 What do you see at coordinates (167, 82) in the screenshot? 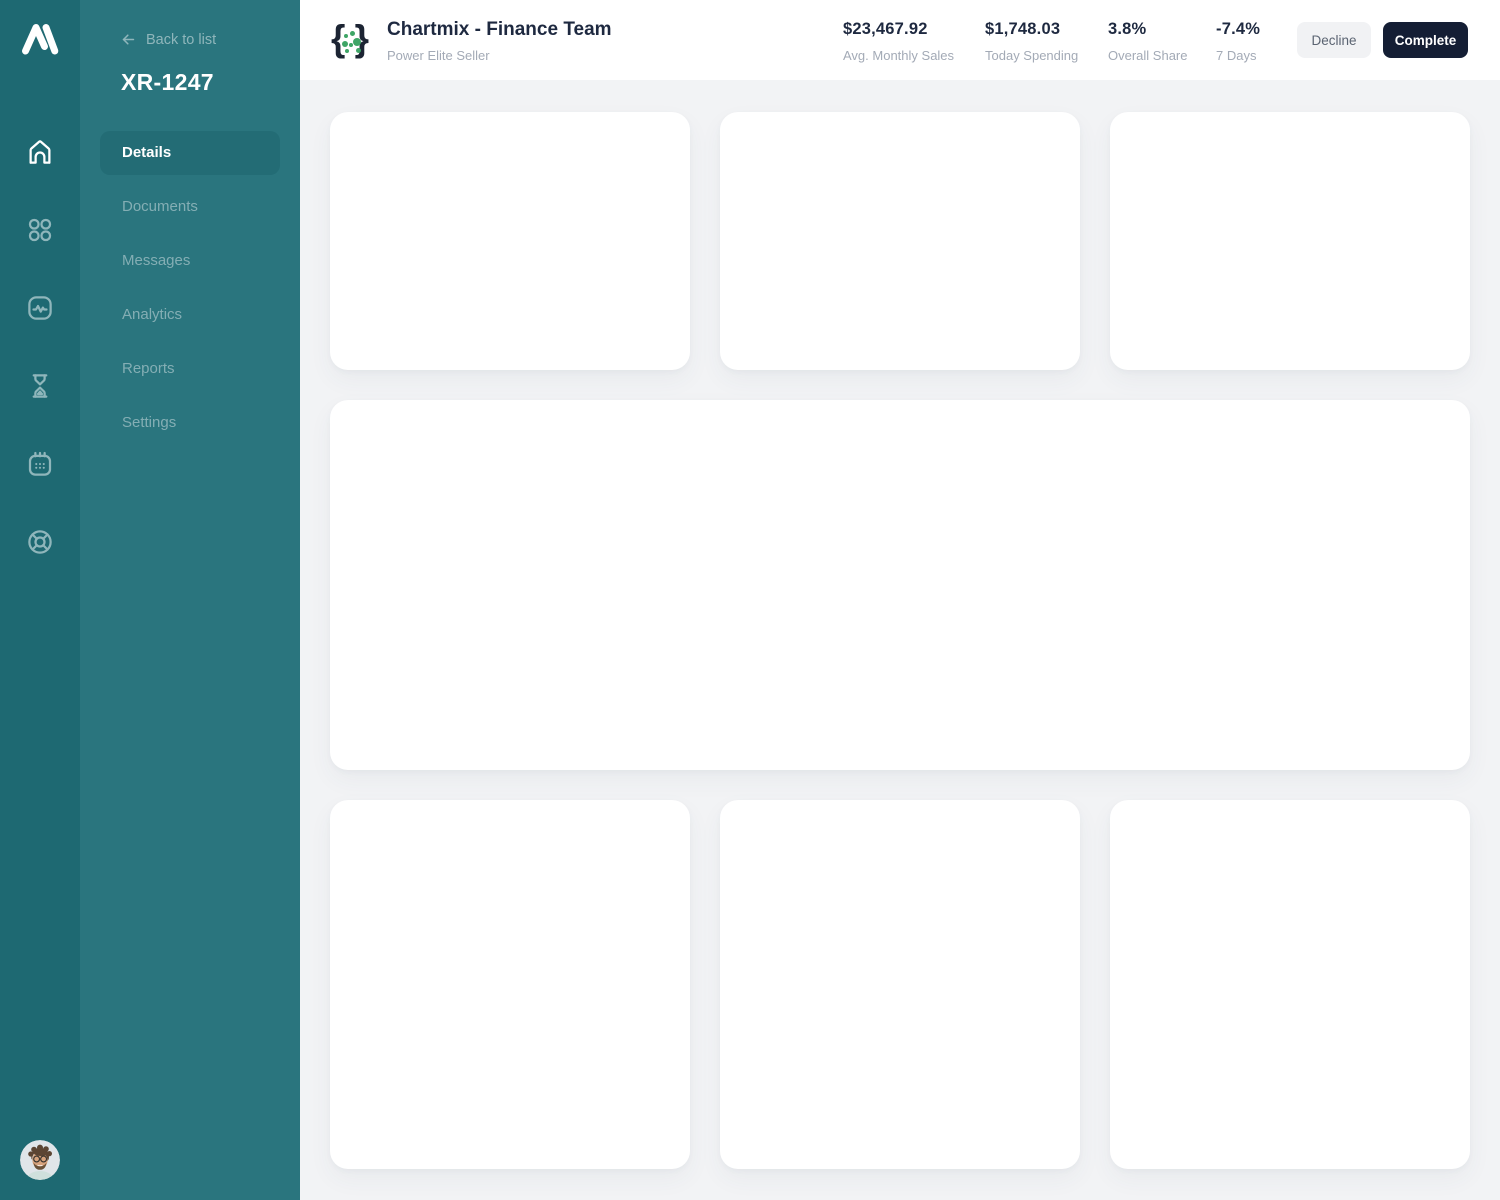
I see `record-id-title: XR-1247` at bounding box center [167, 82].